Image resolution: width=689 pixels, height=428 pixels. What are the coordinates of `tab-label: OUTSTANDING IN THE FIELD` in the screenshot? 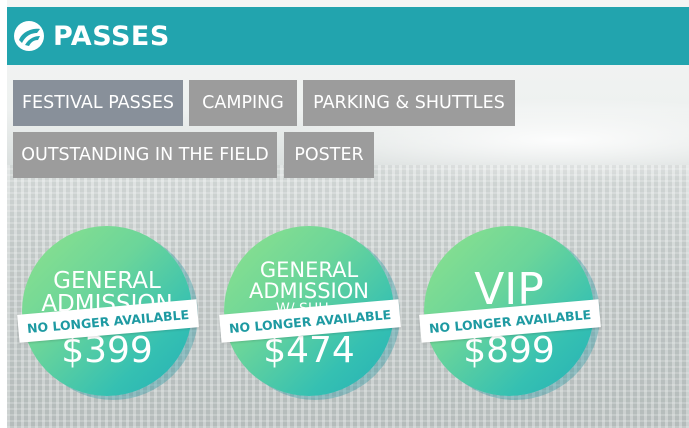 It's located at (145, 155).